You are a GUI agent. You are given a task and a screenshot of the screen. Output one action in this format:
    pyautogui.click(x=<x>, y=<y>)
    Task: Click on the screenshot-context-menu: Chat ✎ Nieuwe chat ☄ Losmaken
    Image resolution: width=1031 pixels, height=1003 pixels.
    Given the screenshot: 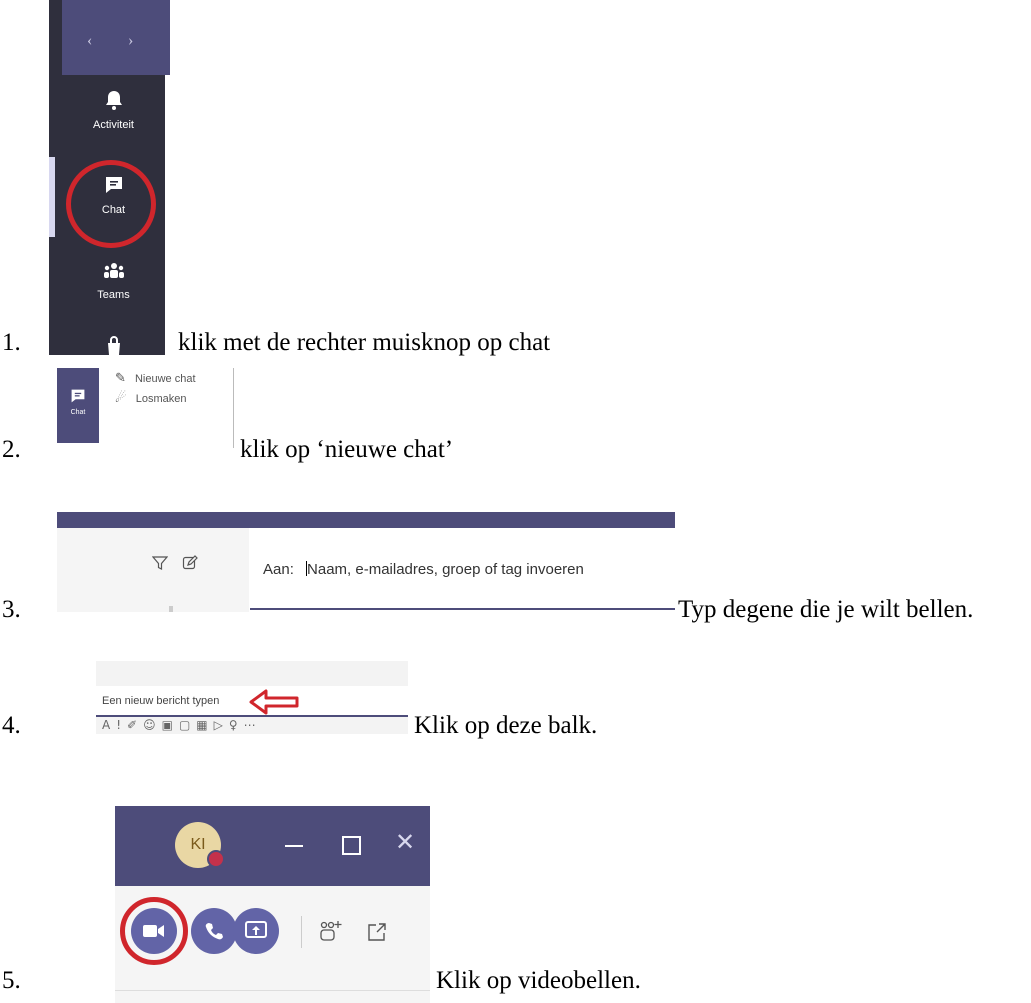 What is the action you would take?
    pyautogui.click(x=140, y=408)
    